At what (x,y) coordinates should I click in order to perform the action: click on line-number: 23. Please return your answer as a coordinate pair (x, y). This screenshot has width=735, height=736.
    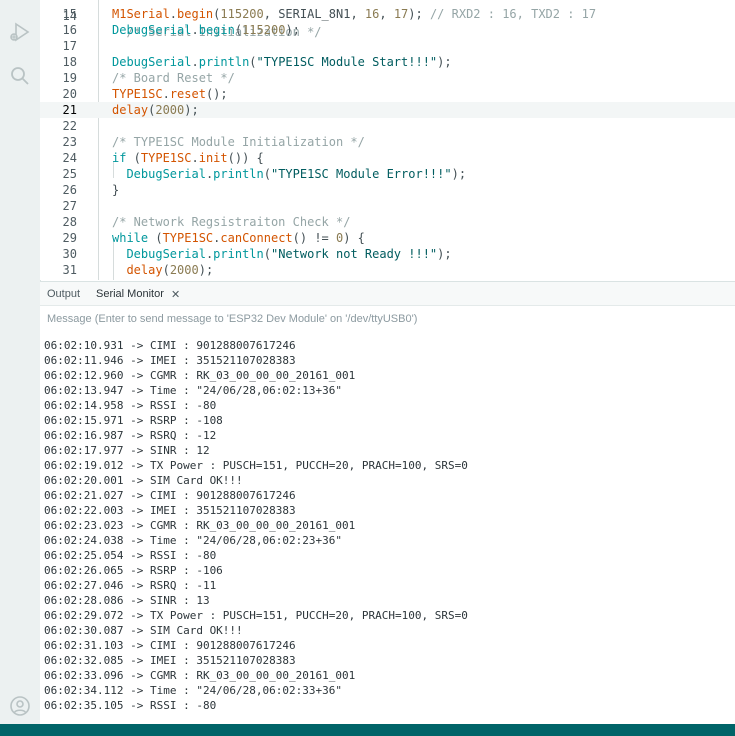
    Looking at the image, I should click on (69, 142).